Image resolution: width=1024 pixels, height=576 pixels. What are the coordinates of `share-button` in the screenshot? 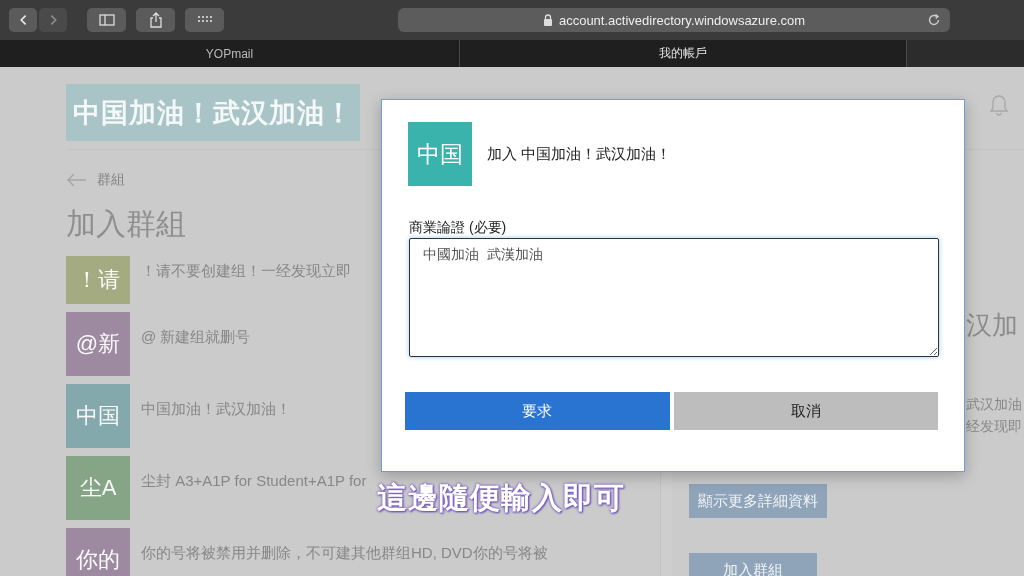 It's located at (155, 20).